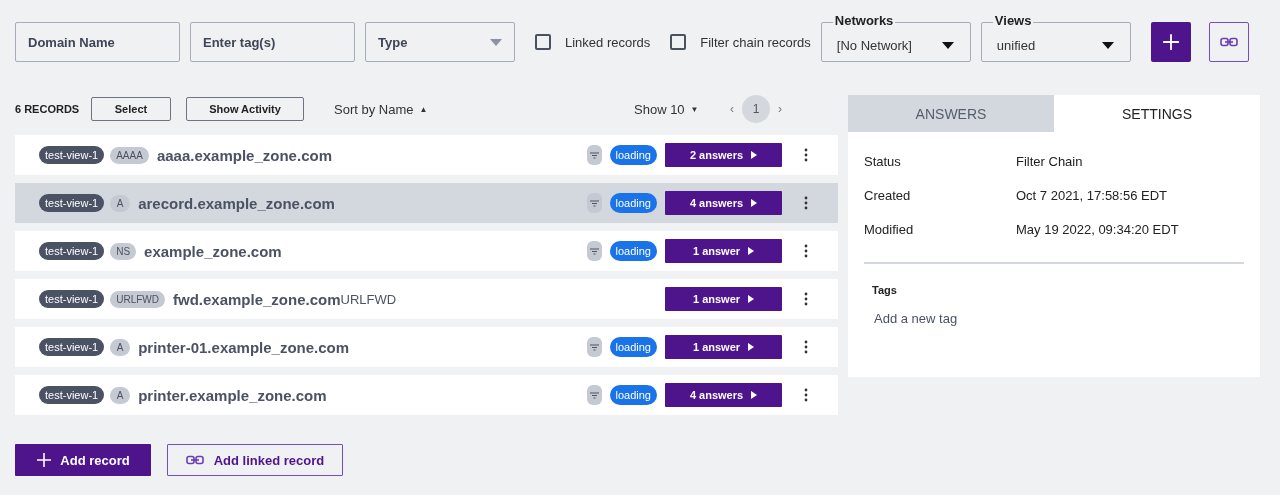  Describe the element at coordinates (864, 20) in the screenshot. I see `dropdown-label: Networks` at that location.